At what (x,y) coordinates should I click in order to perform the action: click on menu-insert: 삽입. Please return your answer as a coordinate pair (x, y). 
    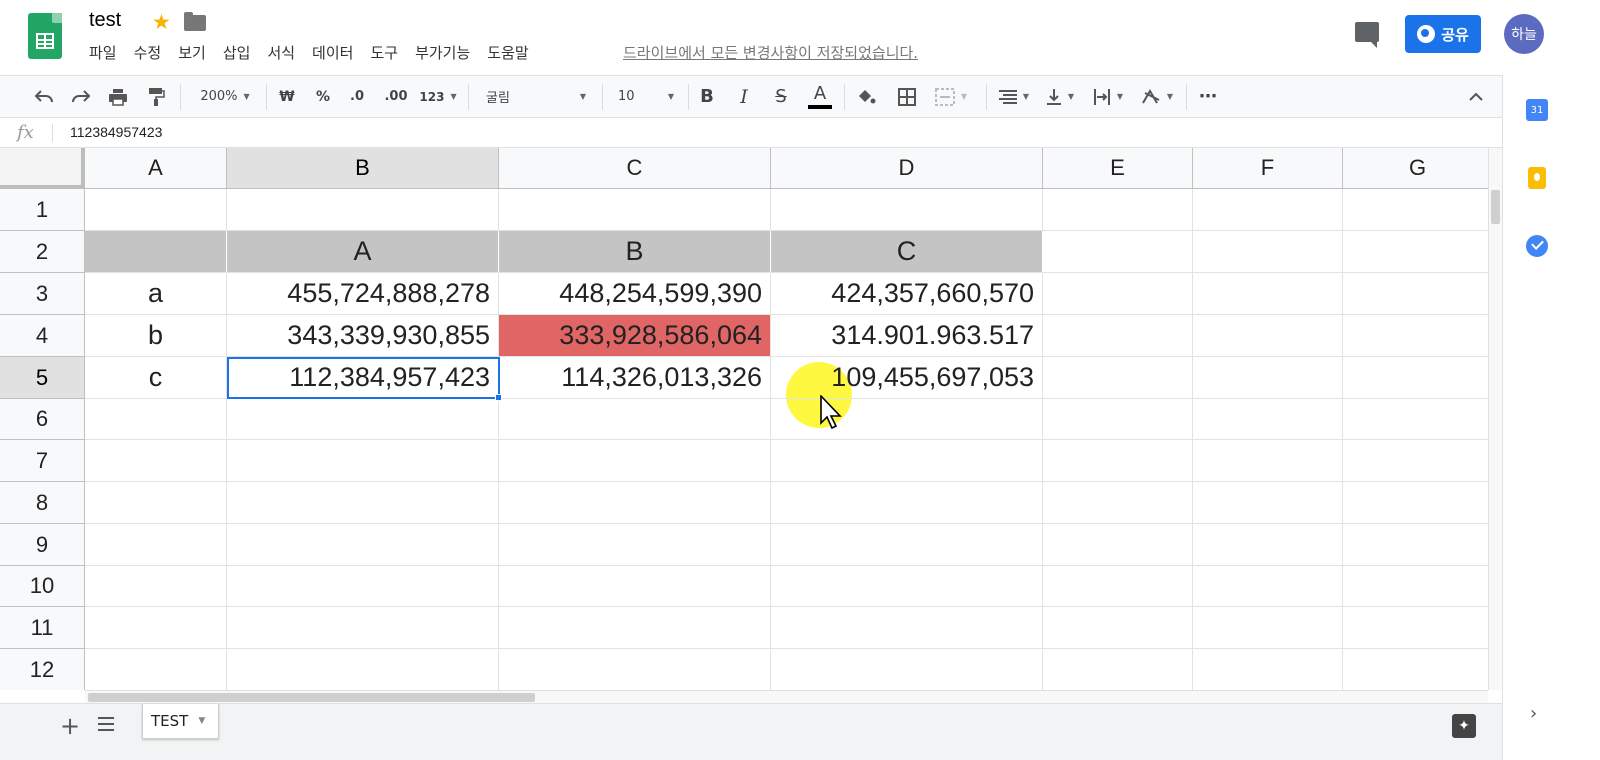
    Looking at the image, I should click on (237, 52).